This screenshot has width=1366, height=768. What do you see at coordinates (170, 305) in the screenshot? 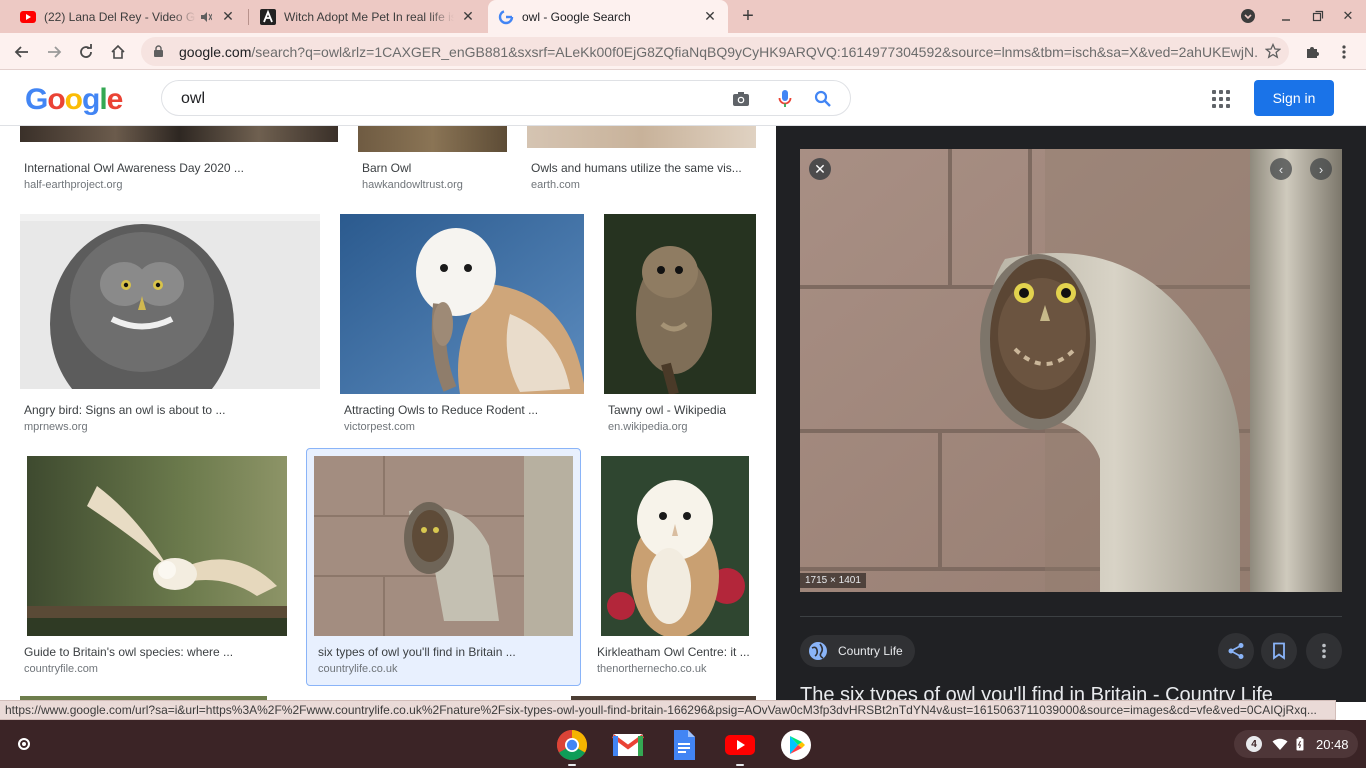
I see `great-grey-owl-image` at bounding box center [170, 305].